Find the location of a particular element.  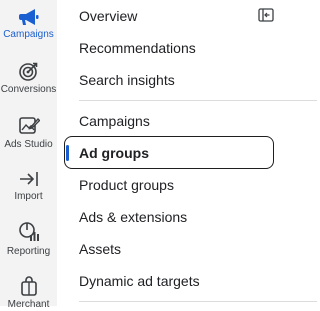

rail-item-campaigns: Campaigns is located at coordinates (28, 24).